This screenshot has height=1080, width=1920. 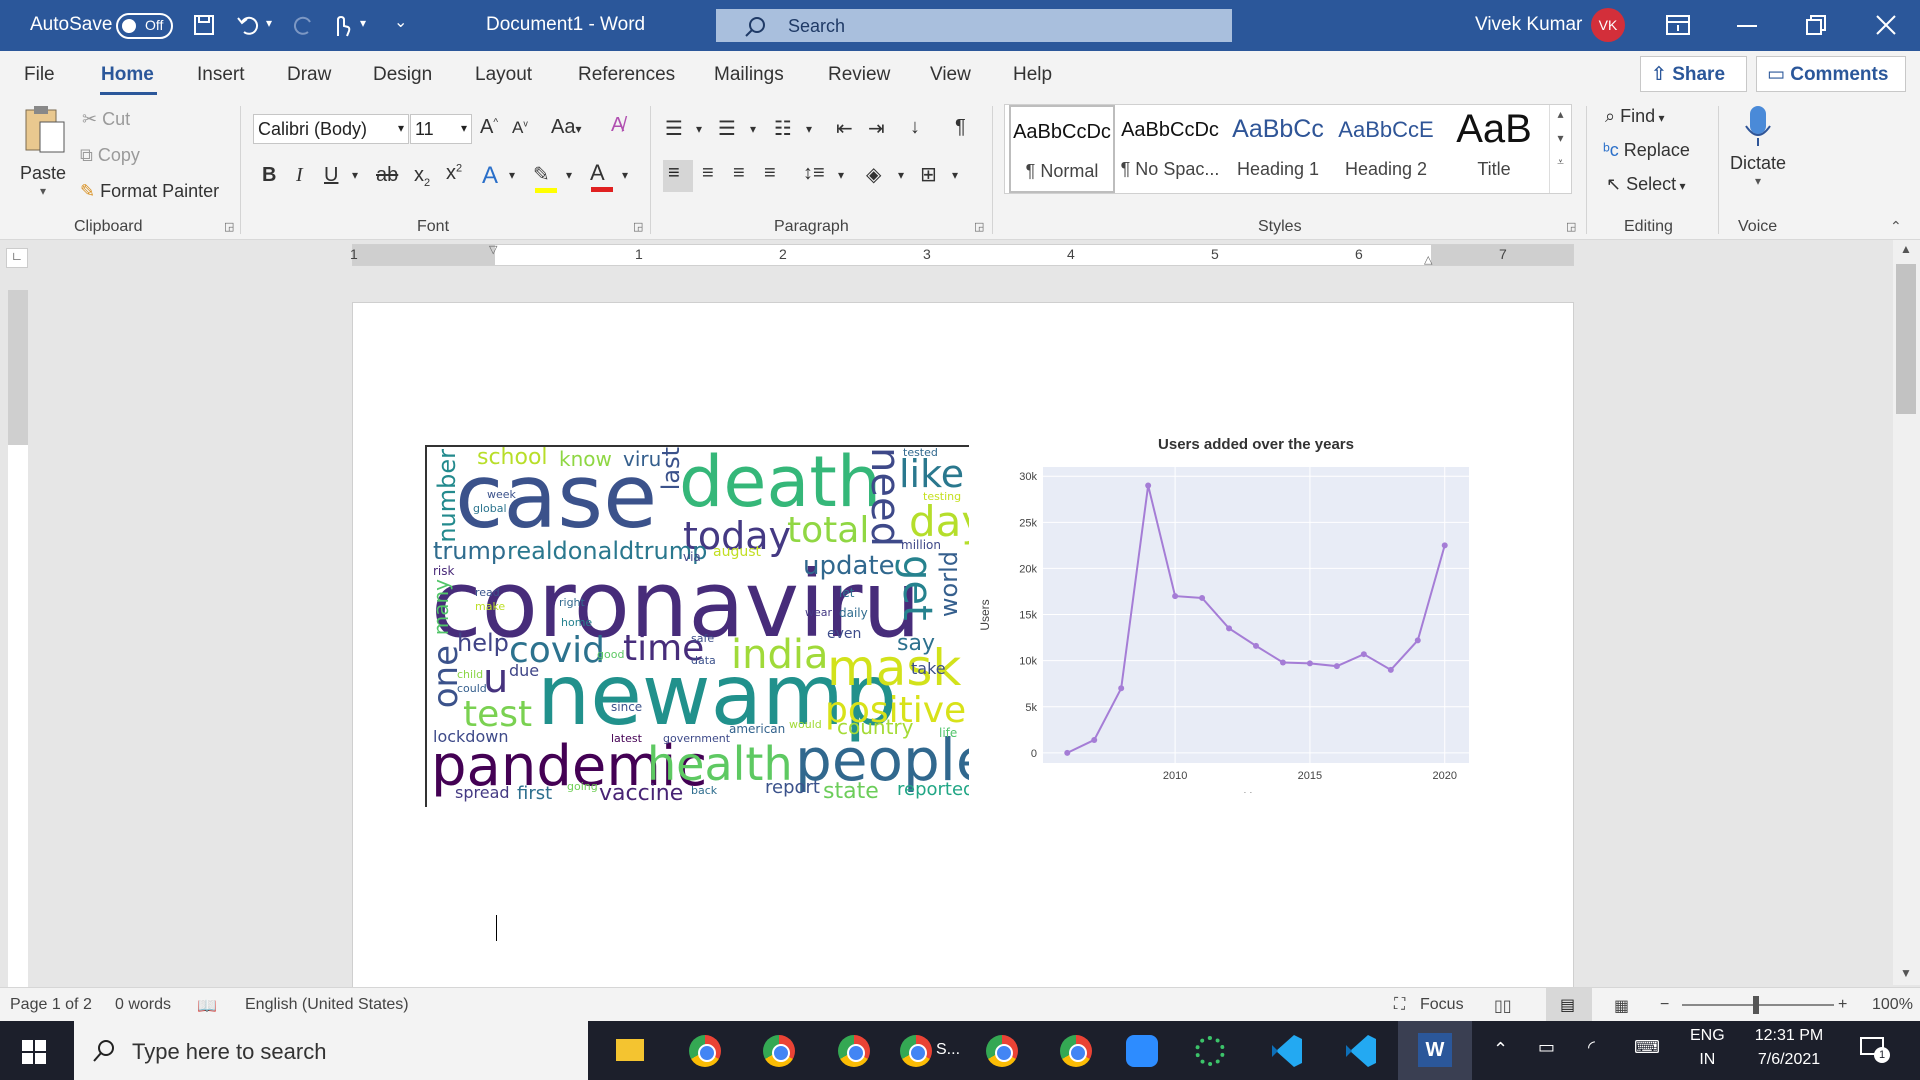 I want to click on indent-marker-icon: ▽, so click(x=493, y=249).